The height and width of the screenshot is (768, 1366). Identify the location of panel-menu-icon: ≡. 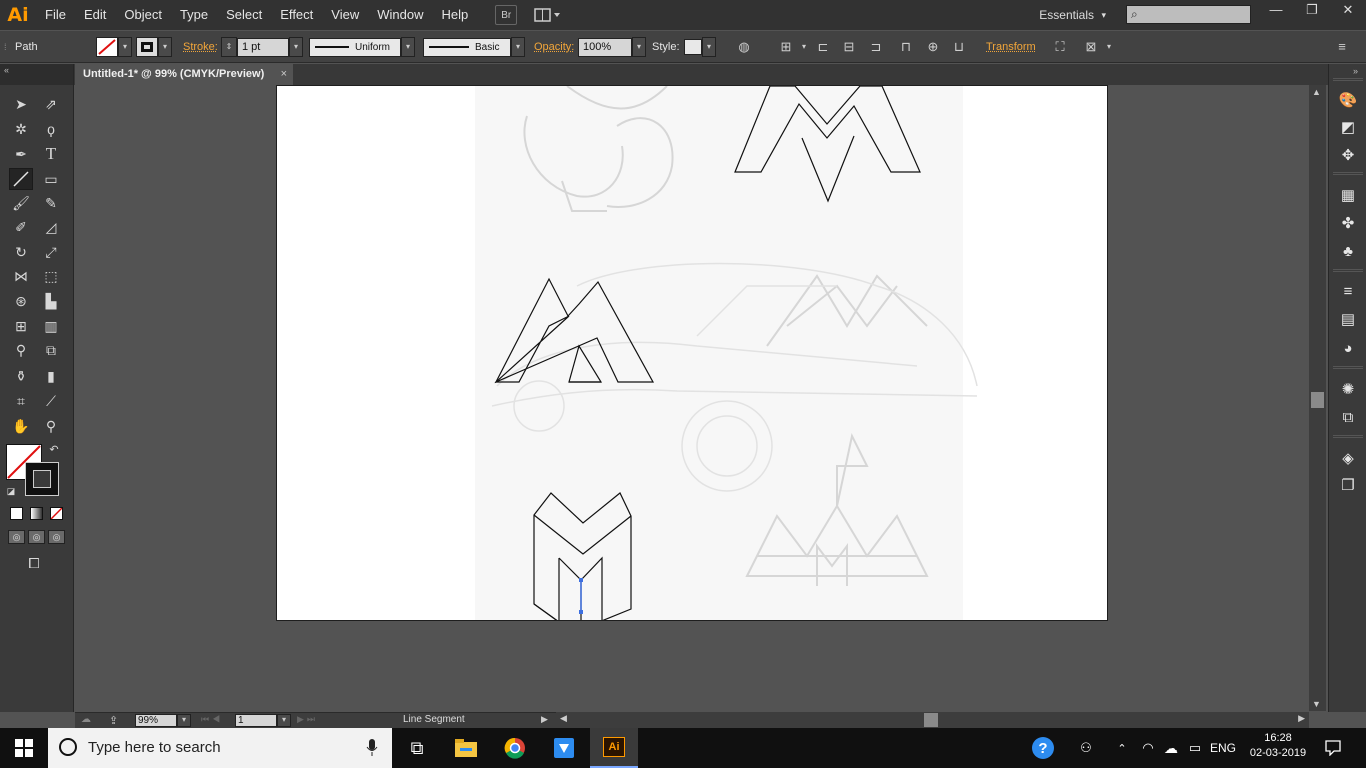
(1342, 47).